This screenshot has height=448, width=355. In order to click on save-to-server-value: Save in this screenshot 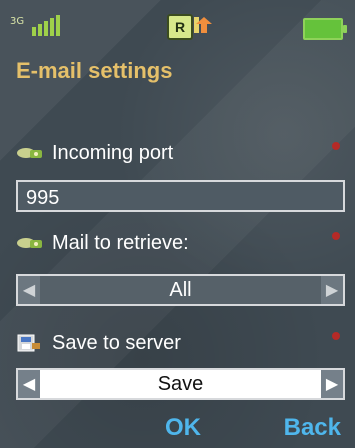, I will do `click(180, 383)`.